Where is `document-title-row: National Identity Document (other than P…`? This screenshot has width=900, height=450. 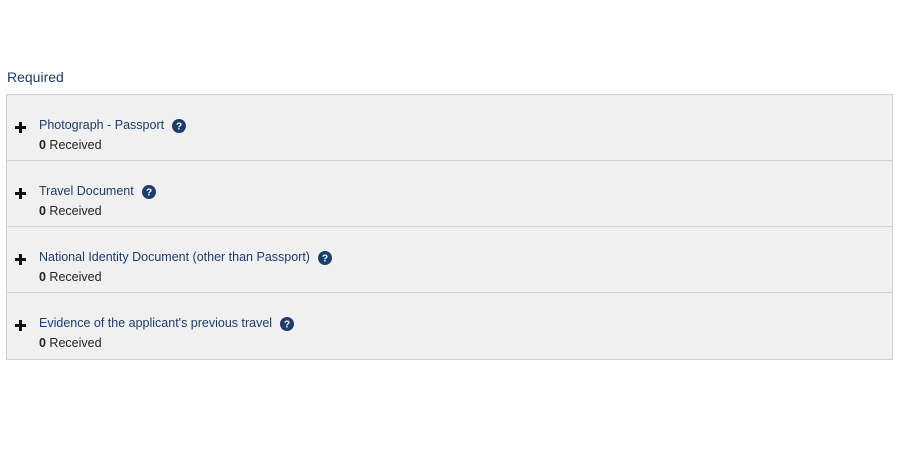
document-title-row: National Identity Document (other than P… is located at coordinates (185, 257).